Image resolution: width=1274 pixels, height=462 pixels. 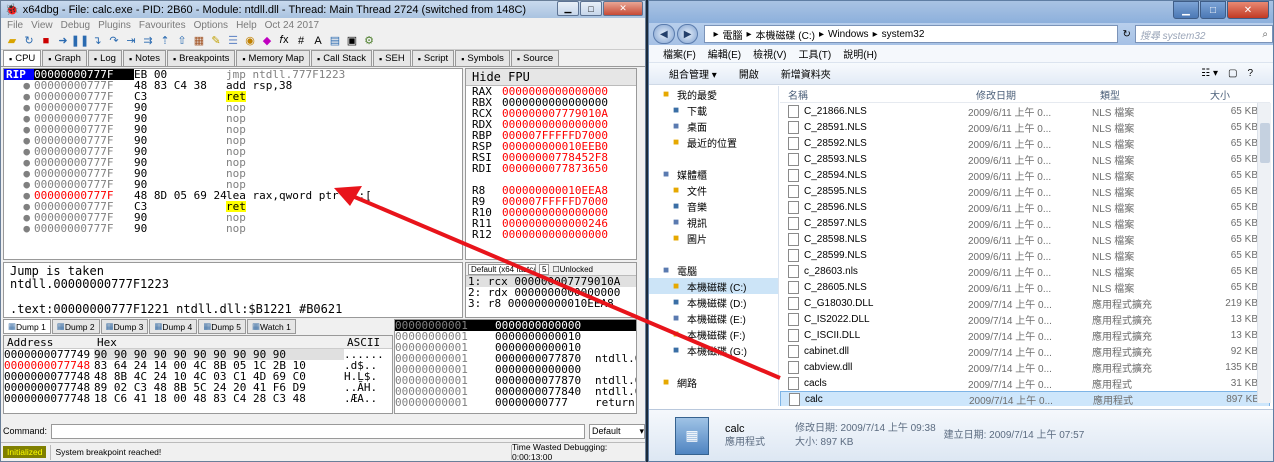 What do you see at coordinates (341, 58) in the screenshot?
I see `tab-call-stack: ▪ Call Stack` at bounding box center [341, 58].